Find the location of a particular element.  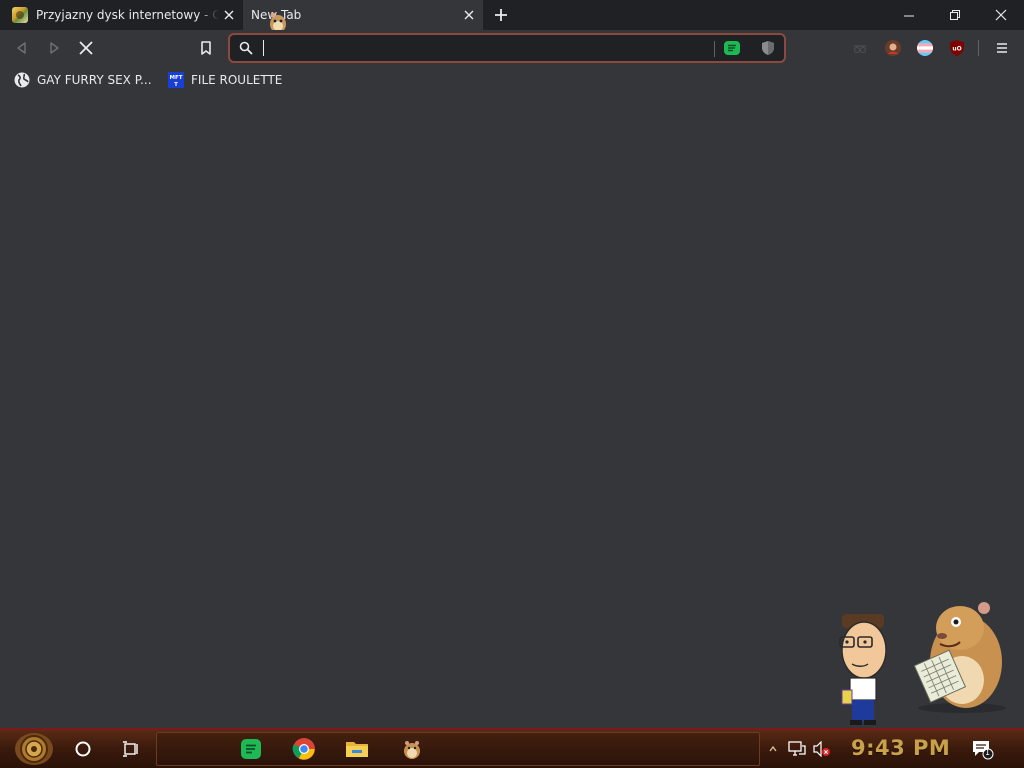

browser-toolbar: uO is located at coordinates (512, 48).